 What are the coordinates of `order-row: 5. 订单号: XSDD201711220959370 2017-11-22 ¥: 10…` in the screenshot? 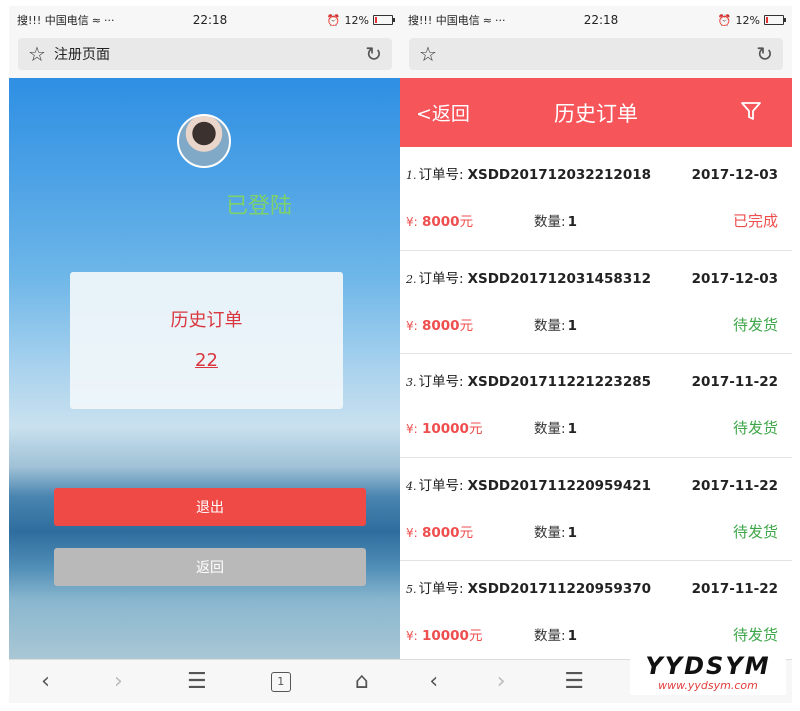 It's located at (596, 613).